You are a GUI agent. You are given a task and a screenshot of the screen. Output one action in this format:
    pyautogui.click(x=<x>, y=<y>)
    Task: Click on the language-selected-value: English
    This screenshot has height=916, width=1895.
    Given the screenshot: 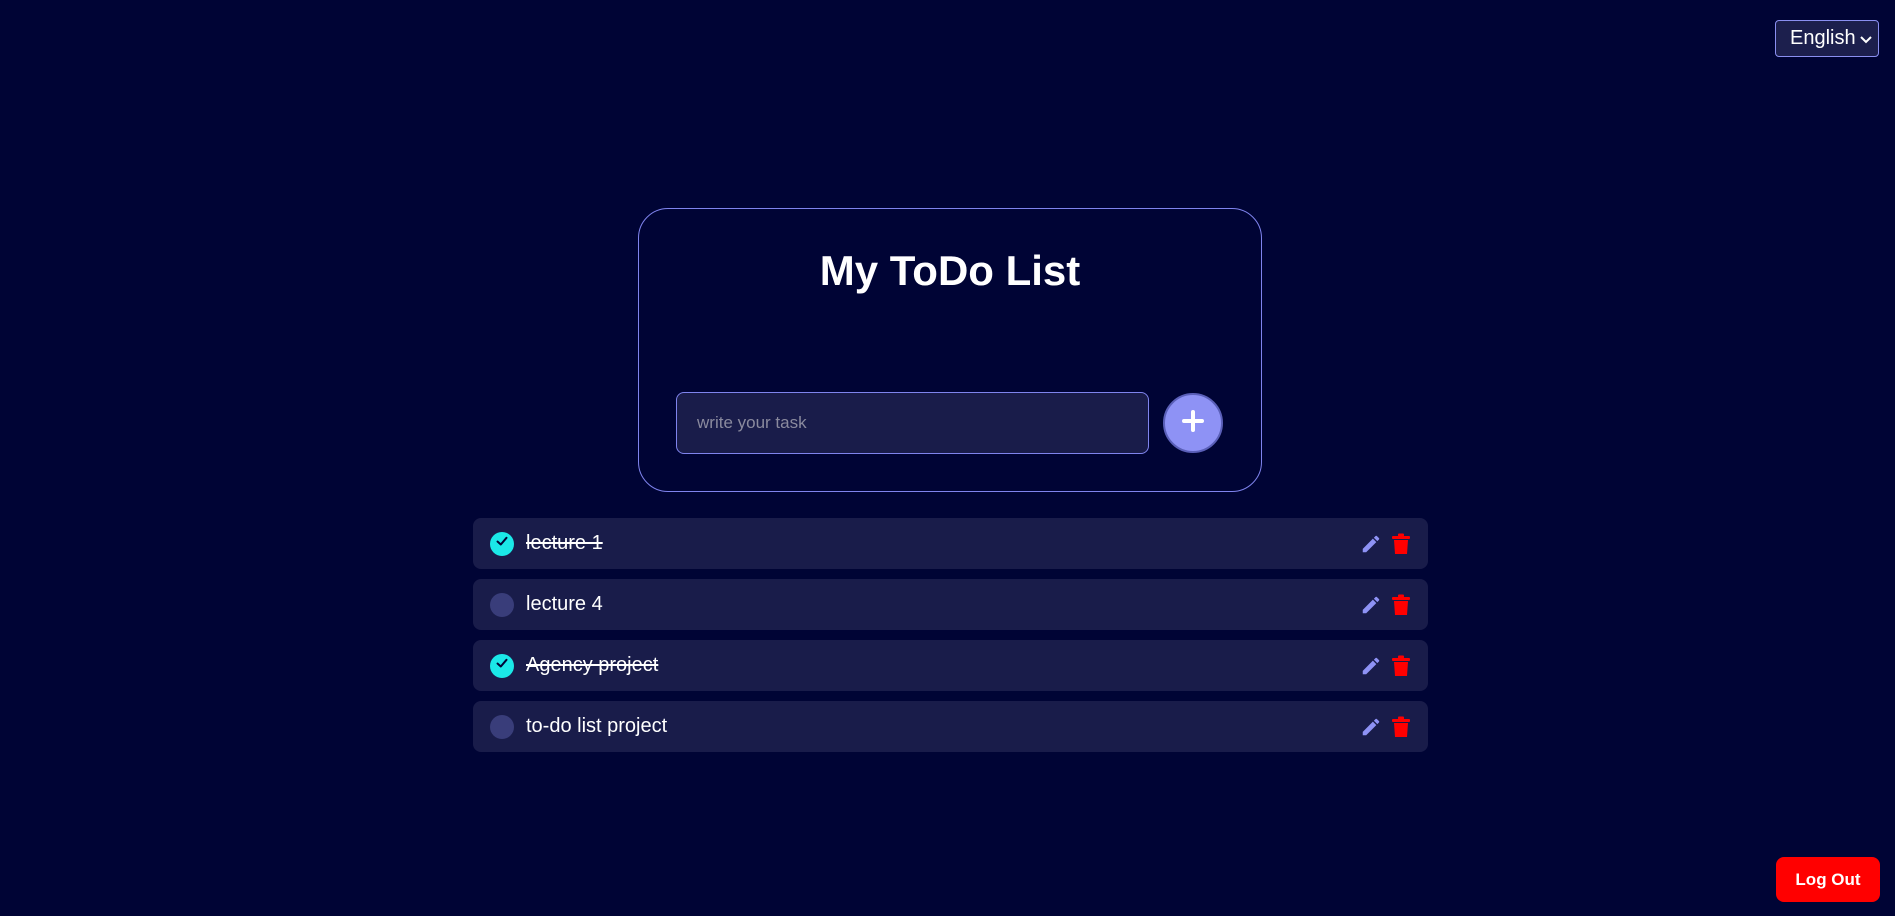 What is the action you would take?
    pyautogui.click(x=1823, y=38)
    